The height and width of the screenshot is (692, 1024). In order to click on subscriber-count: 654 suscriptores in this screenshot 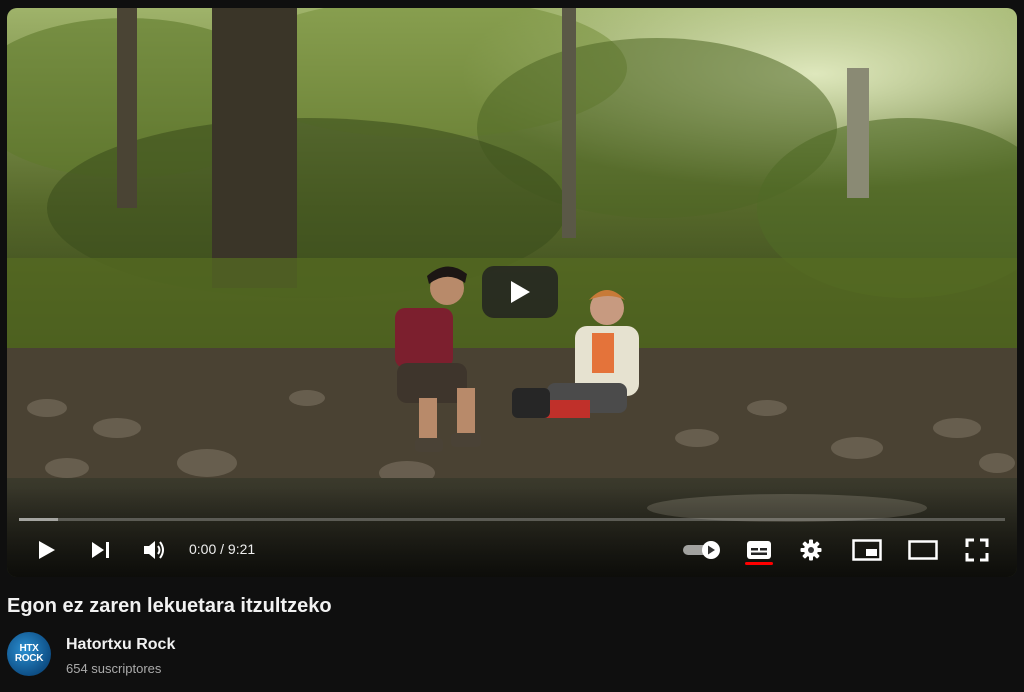, I will do `click(114, 668)`.